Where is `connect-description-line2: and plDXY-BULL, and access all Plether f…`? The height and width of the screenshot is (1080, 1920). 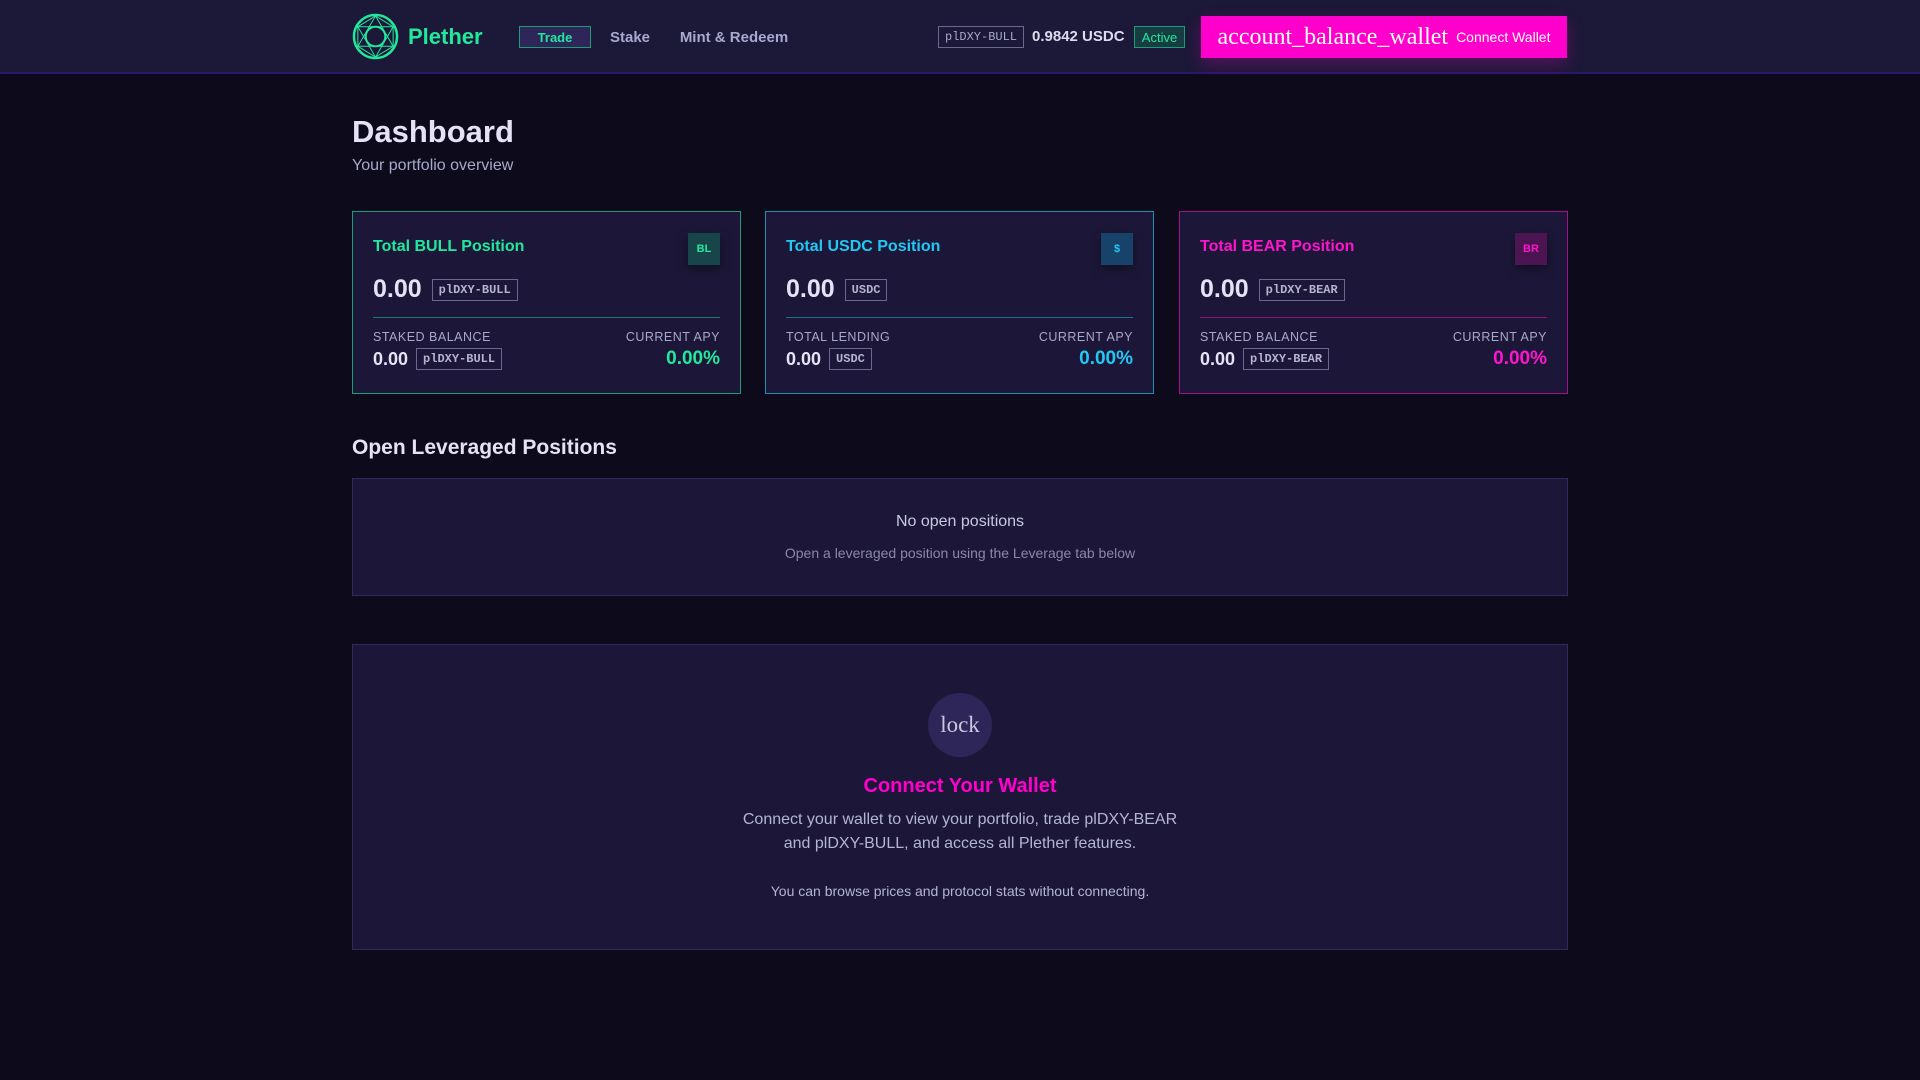 connect-description-line2: and plDXY-BULL, and access all Plether f… is located at coordinates (960, 843).